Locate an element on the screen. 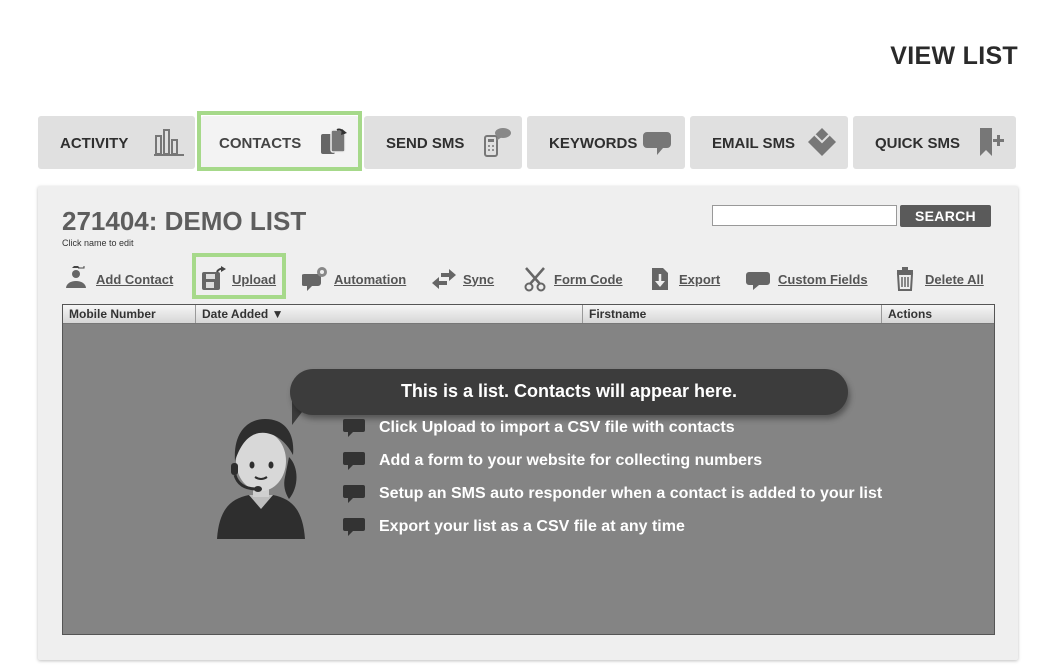 This screenshot has height=671, width=1057. search-input is located at coordinates (804, 215).